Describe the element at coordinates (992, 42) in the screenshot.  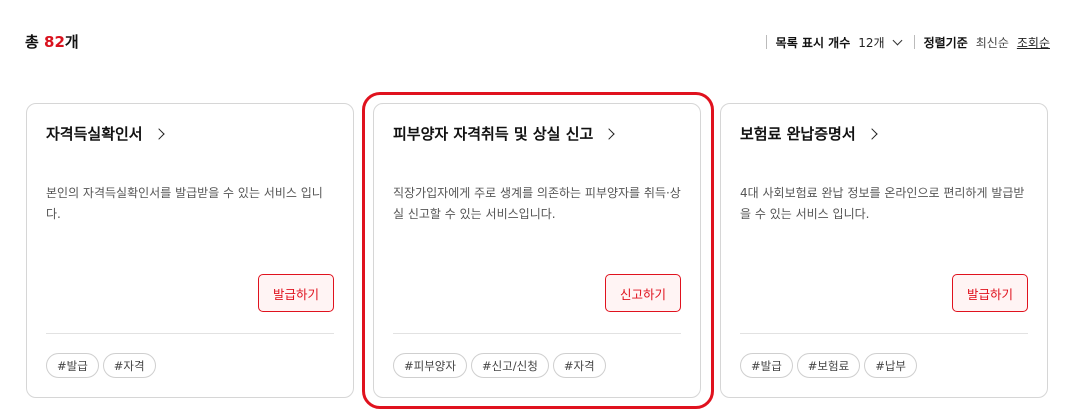
I see `sort-option-latest: 최신순` at that location.